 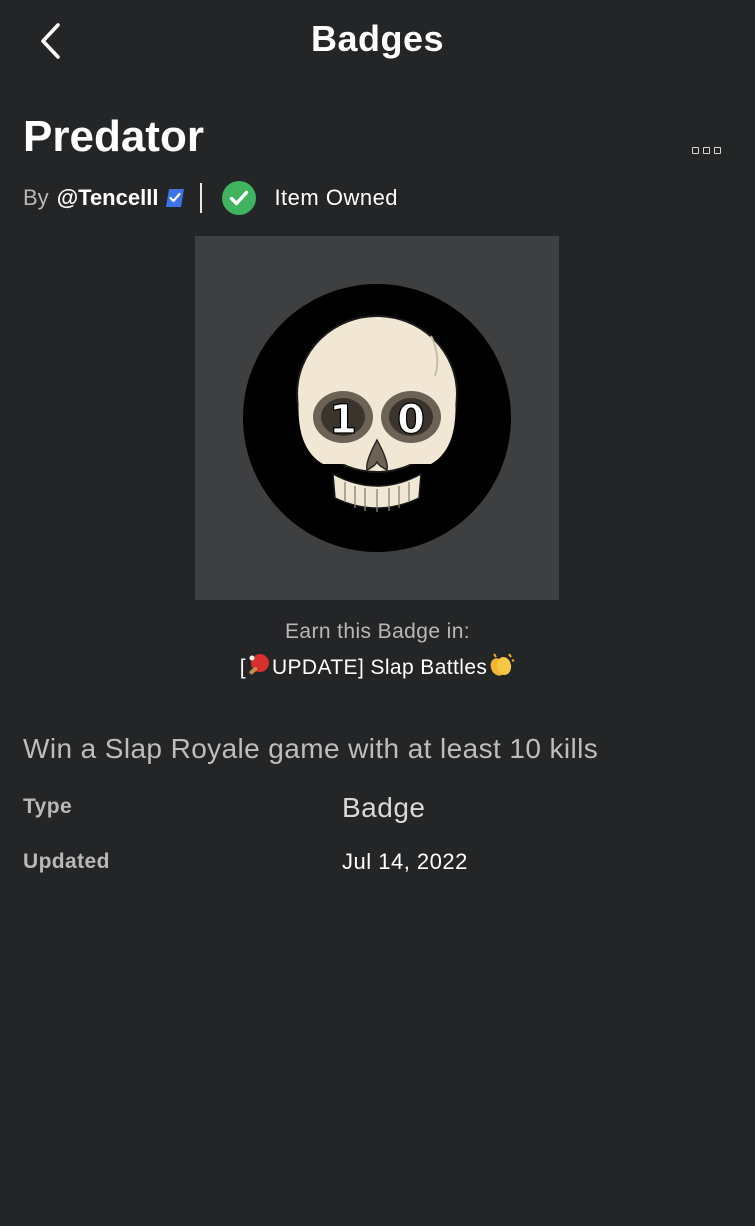 I want to click on check-circle-icon, so click(x=239, y=198).